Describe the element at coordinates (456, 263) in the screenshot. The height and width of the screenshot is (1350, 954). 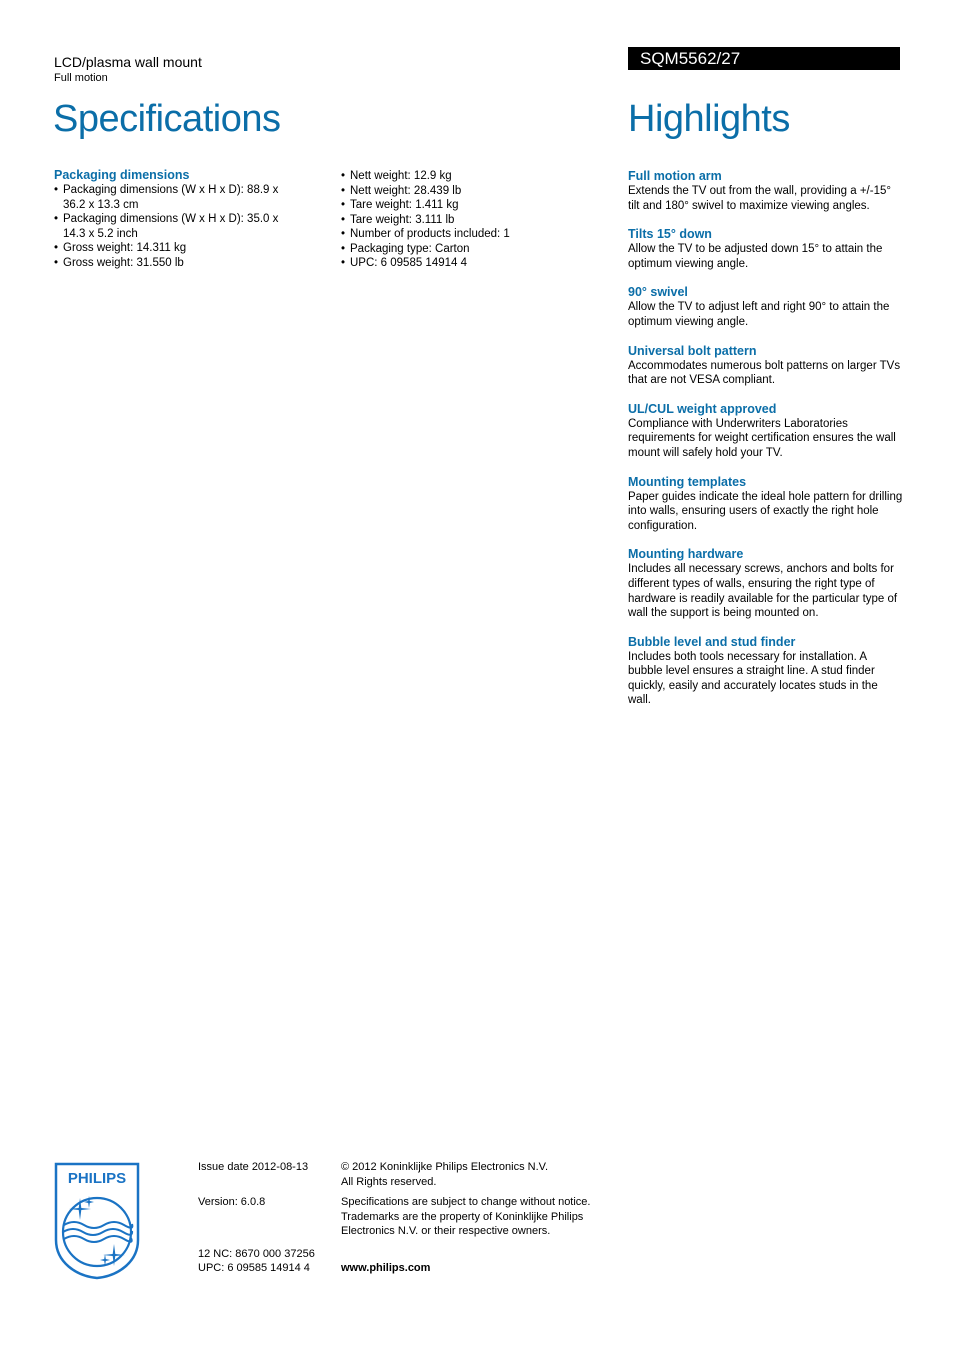
I see `spec-item: UPC: 6 09585 14914 4` at that location.